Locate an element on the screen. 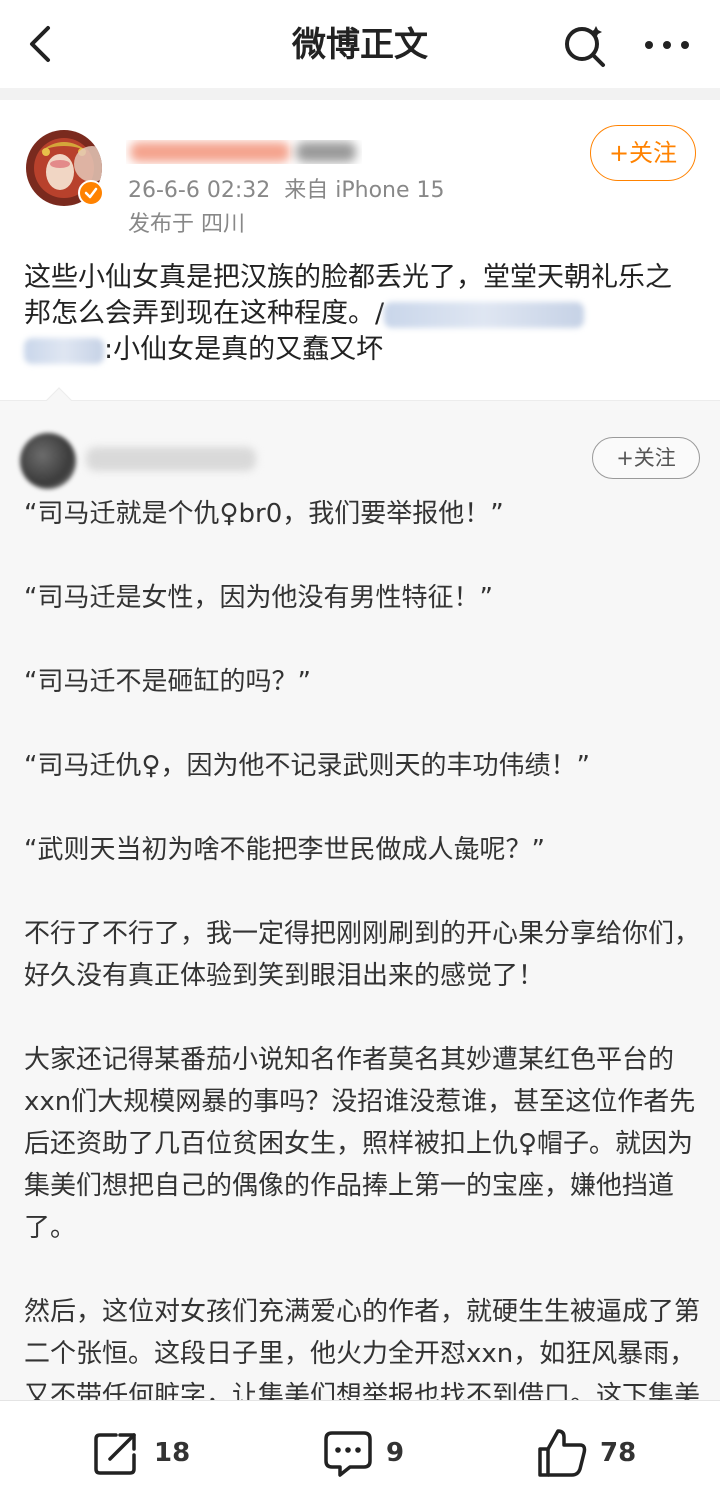 This screenshot has height=1495, width=720. verified-badge-icon is located at coordinates (91, 193).